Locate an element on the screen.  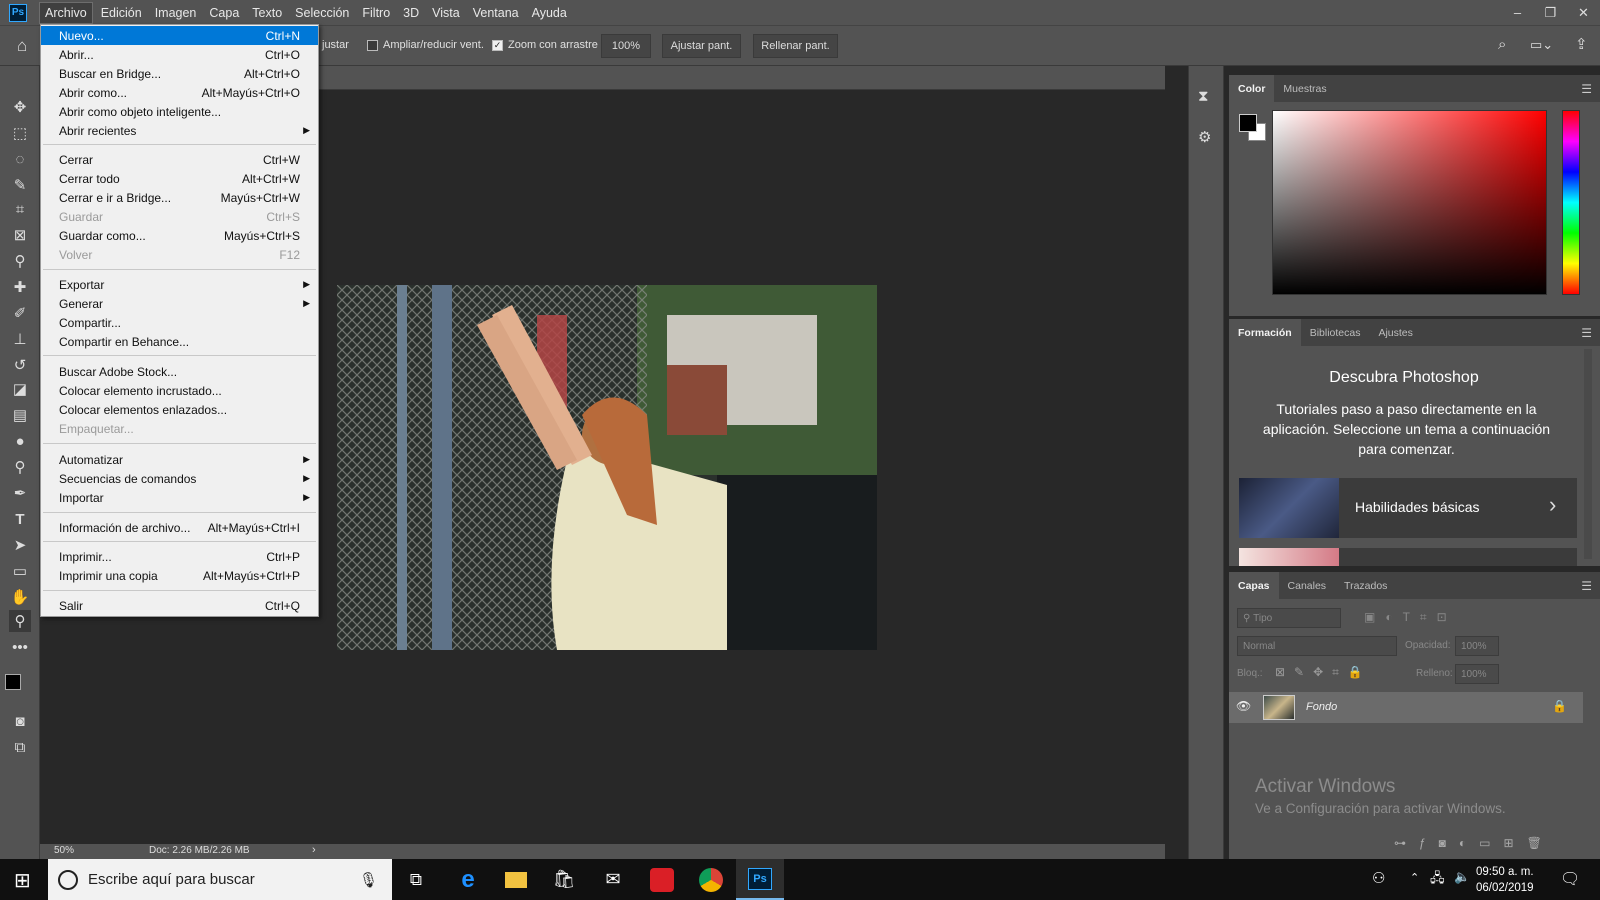
healing-tool-icon: ✚ is located at coordinates (20, 287).